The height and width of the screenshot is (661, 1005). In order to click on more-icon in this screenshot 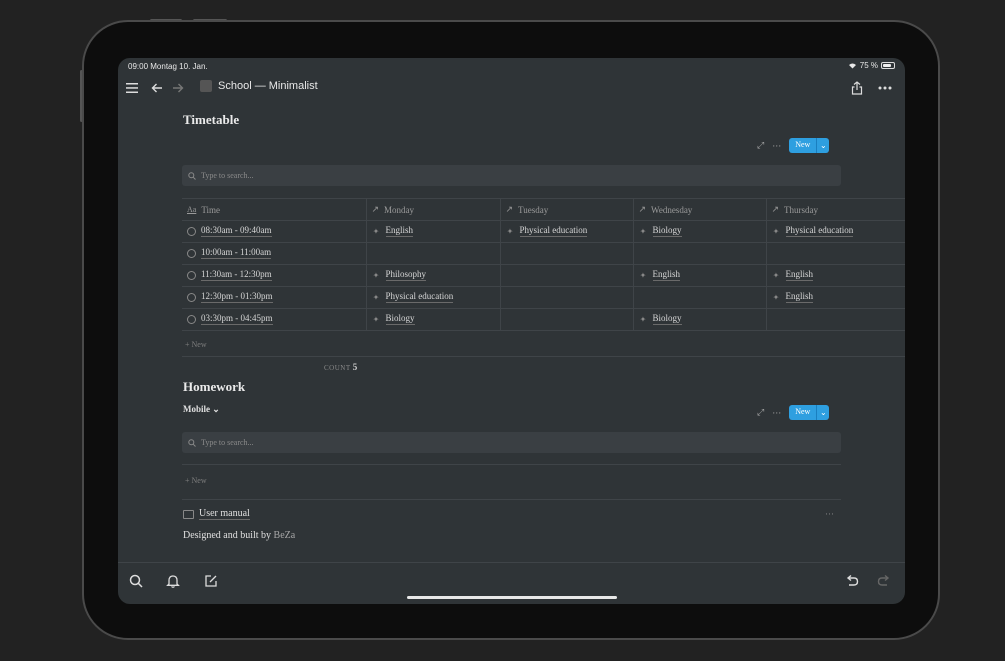, I will do `click(885, 88)`.